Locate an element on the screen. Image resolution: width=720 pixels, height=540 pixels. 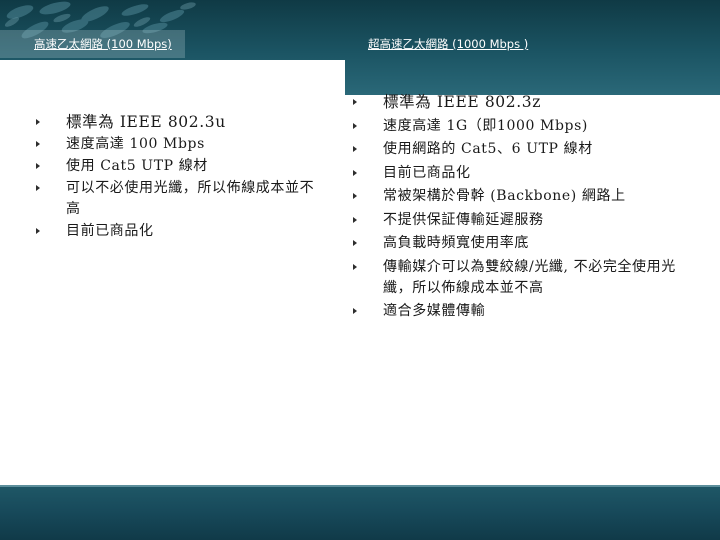
list-item-text: 不提供保証傳輸延遲服務 is located at coordinates (463, 219).